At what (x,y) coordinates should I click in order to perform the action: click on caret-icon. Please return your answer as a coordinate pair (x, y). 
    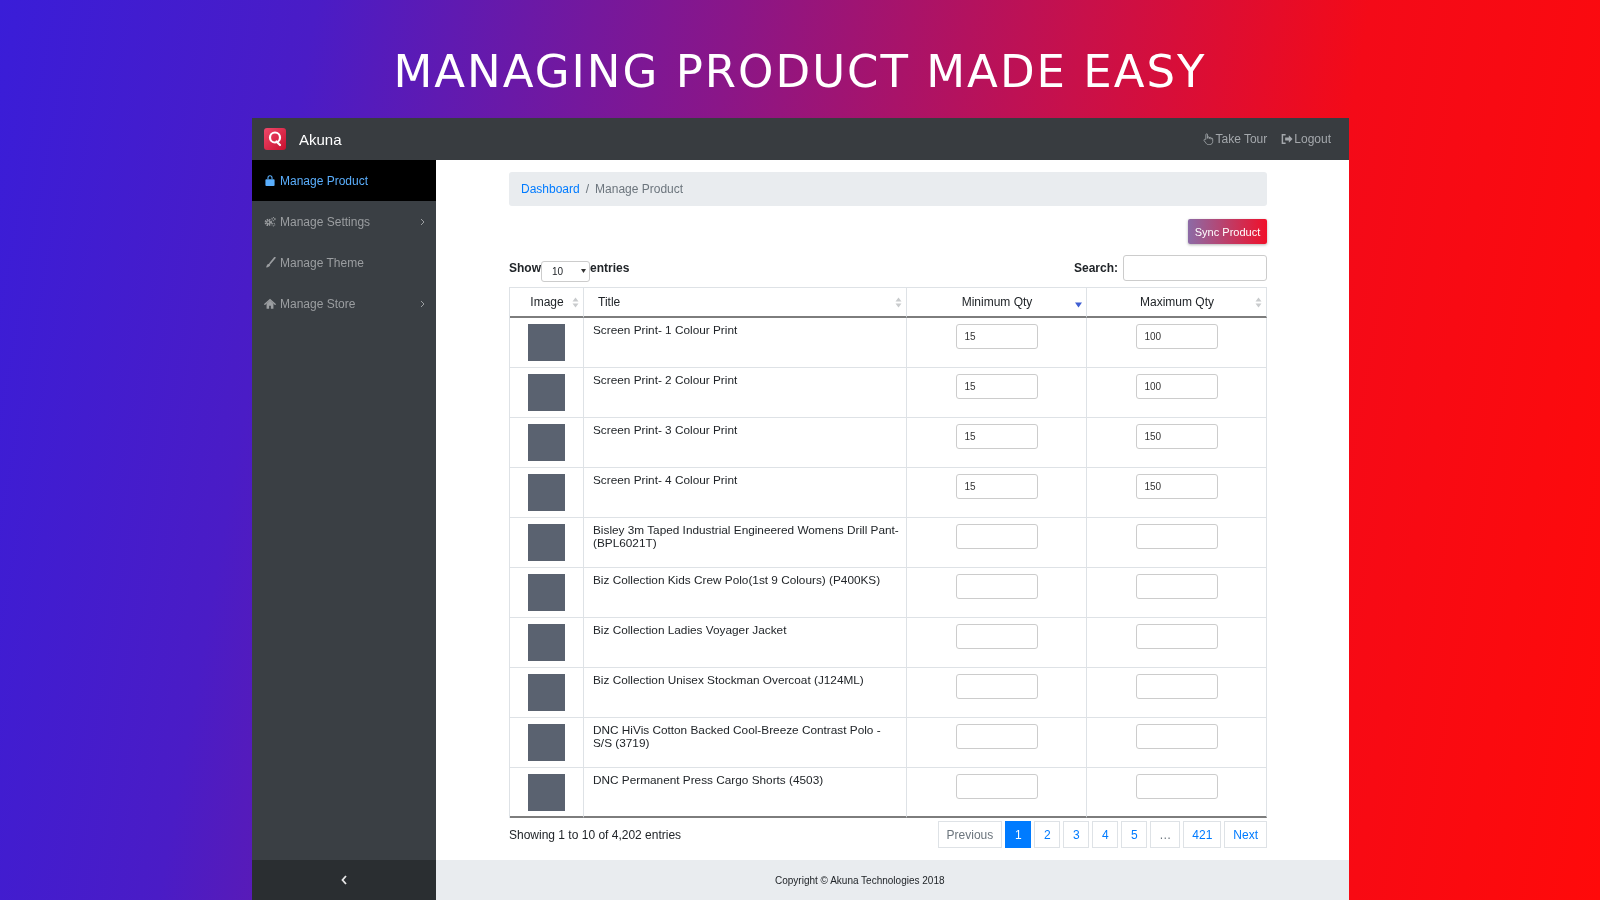
    Looking at the image, I should click on (583, 271).